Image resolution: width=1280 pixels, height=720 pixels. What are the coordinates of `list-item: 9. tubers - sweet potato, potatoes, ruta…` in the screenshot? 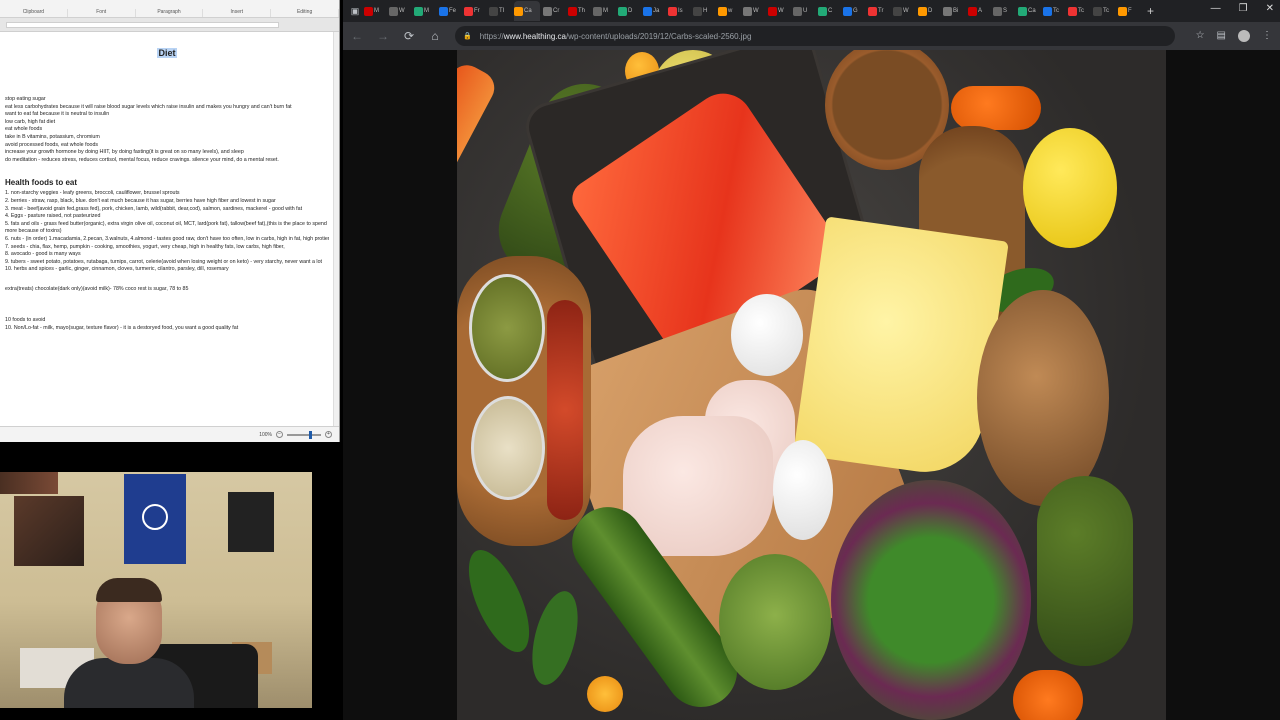 It's located at (163, 261).